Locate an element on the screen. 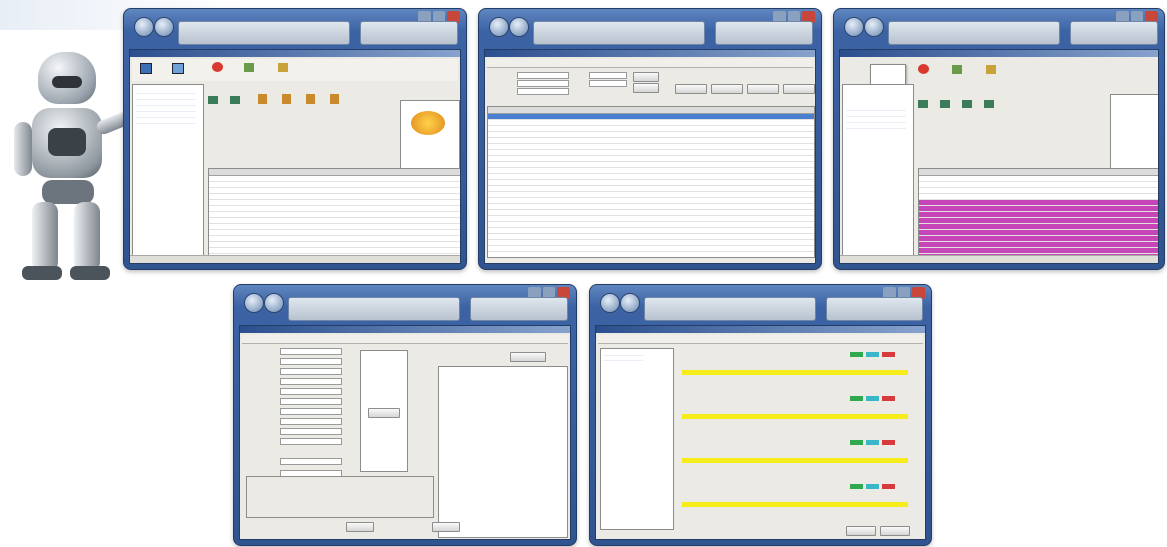 Image resolution: width=1167 pixels, height=547 pixels. group-list is located at coordinates (637, 439).